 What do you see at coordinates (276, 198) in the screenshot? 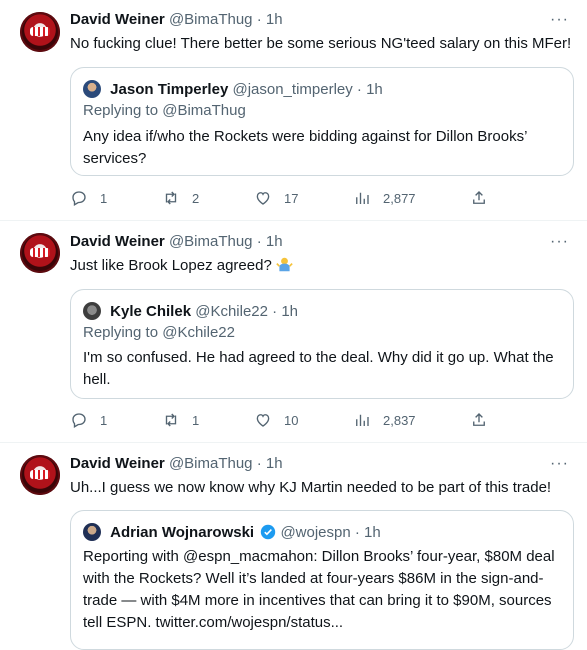
I see `like-button: 17` at bounding box center [276, 198].